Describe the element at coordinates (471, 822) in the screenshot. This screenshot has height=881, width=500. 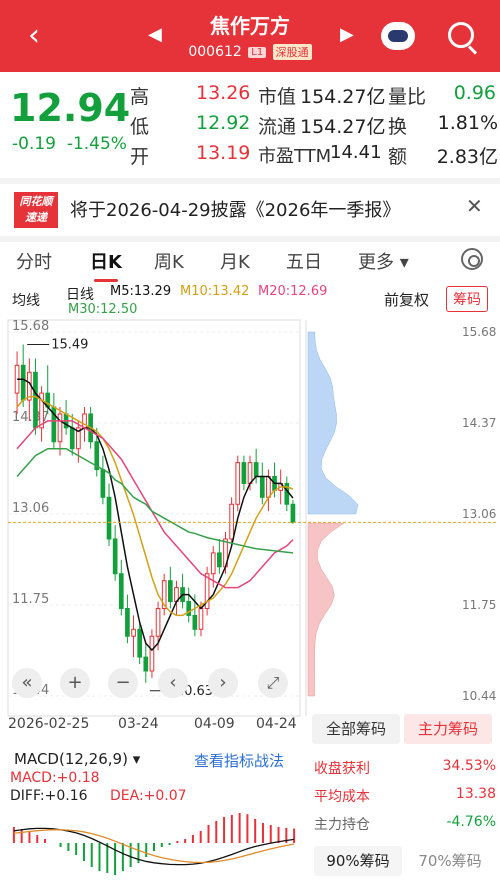
I see `main-holding-value: -4.76%` at that location.